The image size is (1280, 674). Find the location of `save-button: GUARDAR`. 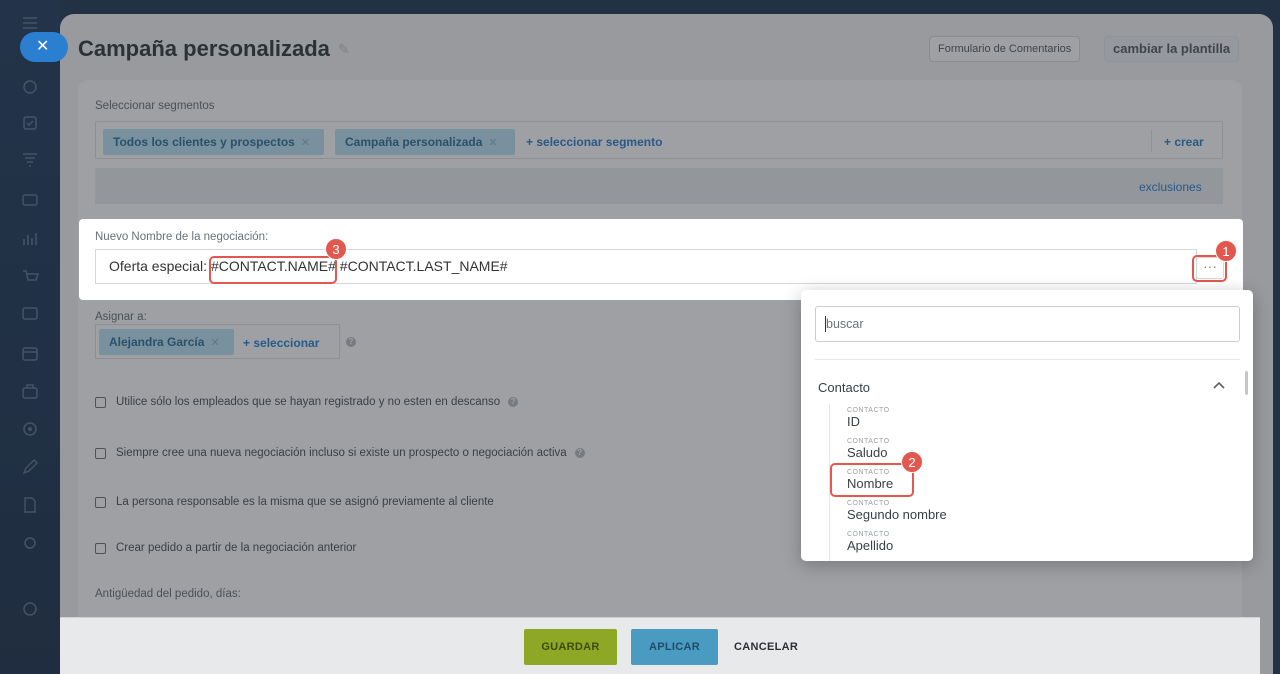

save-button: GUARDAR is located at coordinates (570, 647).